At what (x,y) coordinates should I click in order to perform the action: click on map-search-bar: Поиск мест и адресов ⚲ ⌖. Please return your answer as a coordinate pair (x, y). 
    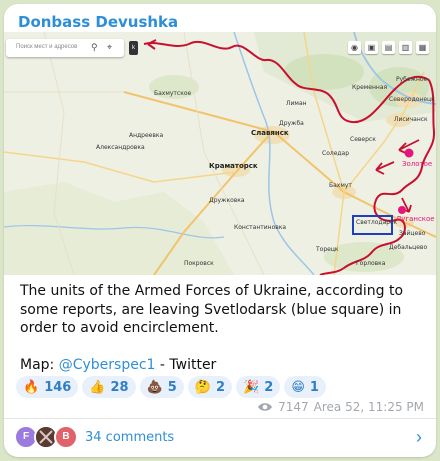
    Looking at the image, I should click on (65, 48).